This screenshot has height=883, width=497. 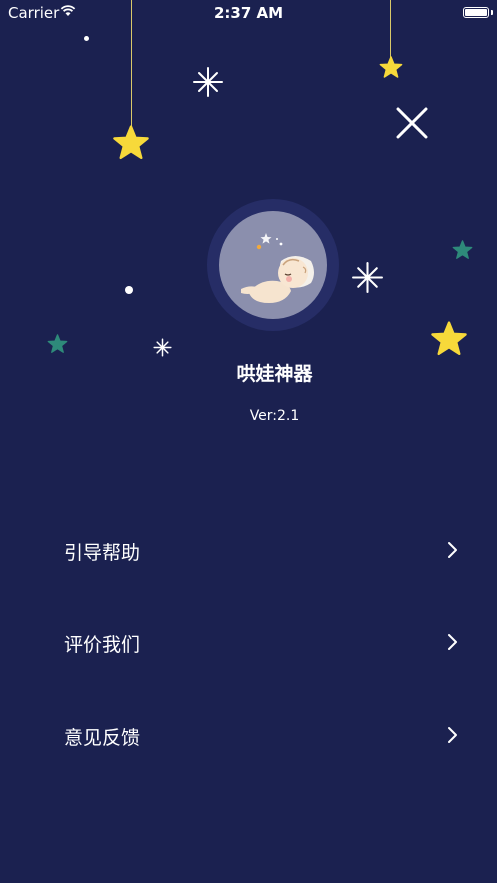 I want to click on avatar-circle, so click(x=273, y=265).